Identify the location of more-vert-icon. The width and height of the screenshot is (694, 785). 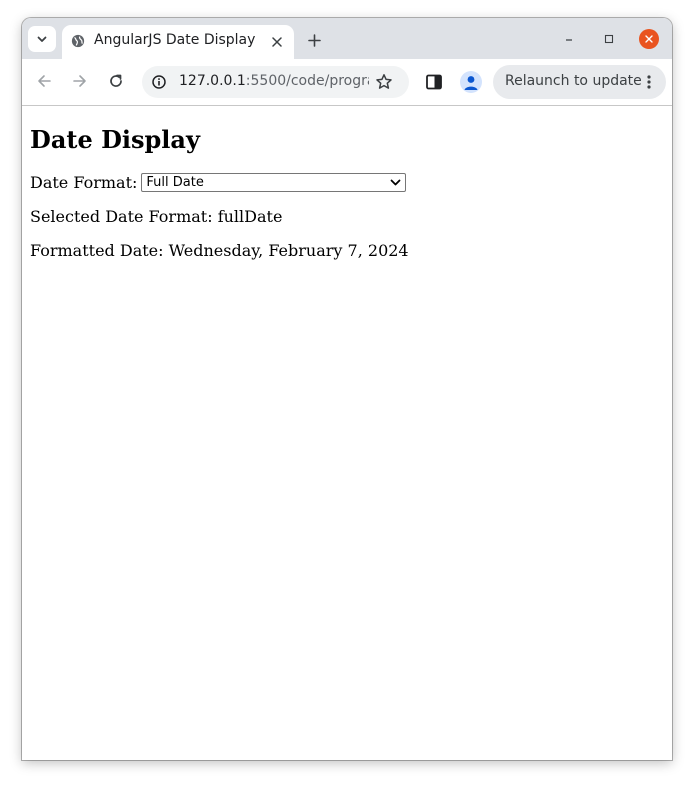
(649, 82).